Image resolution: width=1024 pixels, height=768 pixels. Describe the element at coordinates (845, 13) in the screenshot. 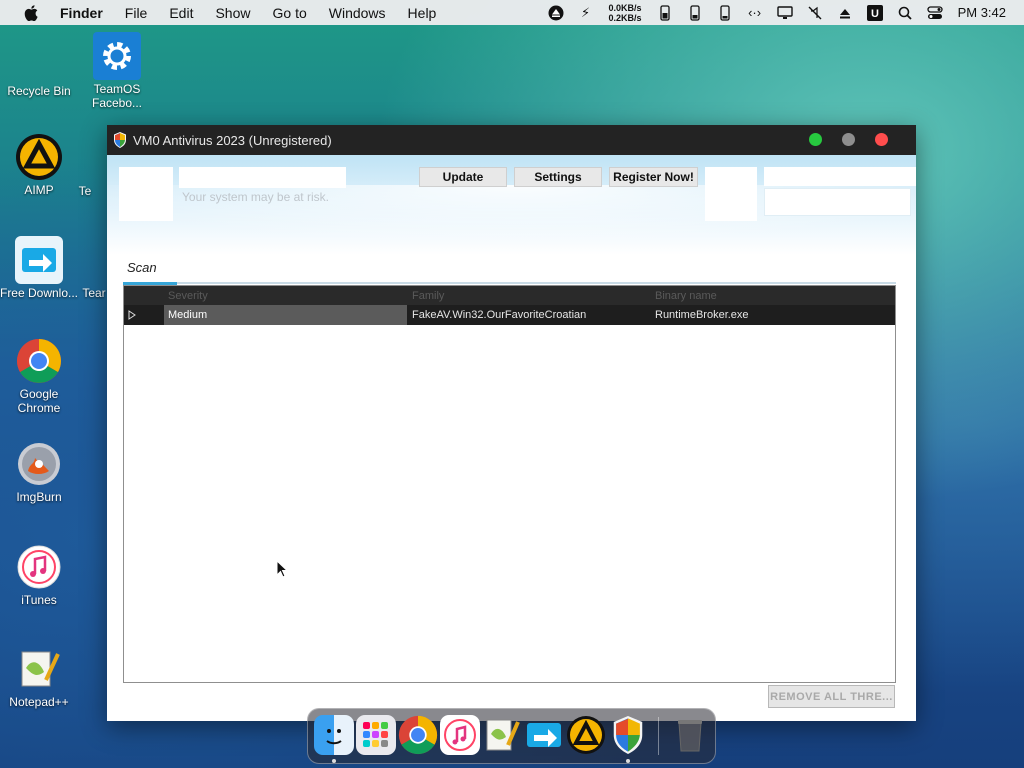

I see `airplay-icon` at that location.